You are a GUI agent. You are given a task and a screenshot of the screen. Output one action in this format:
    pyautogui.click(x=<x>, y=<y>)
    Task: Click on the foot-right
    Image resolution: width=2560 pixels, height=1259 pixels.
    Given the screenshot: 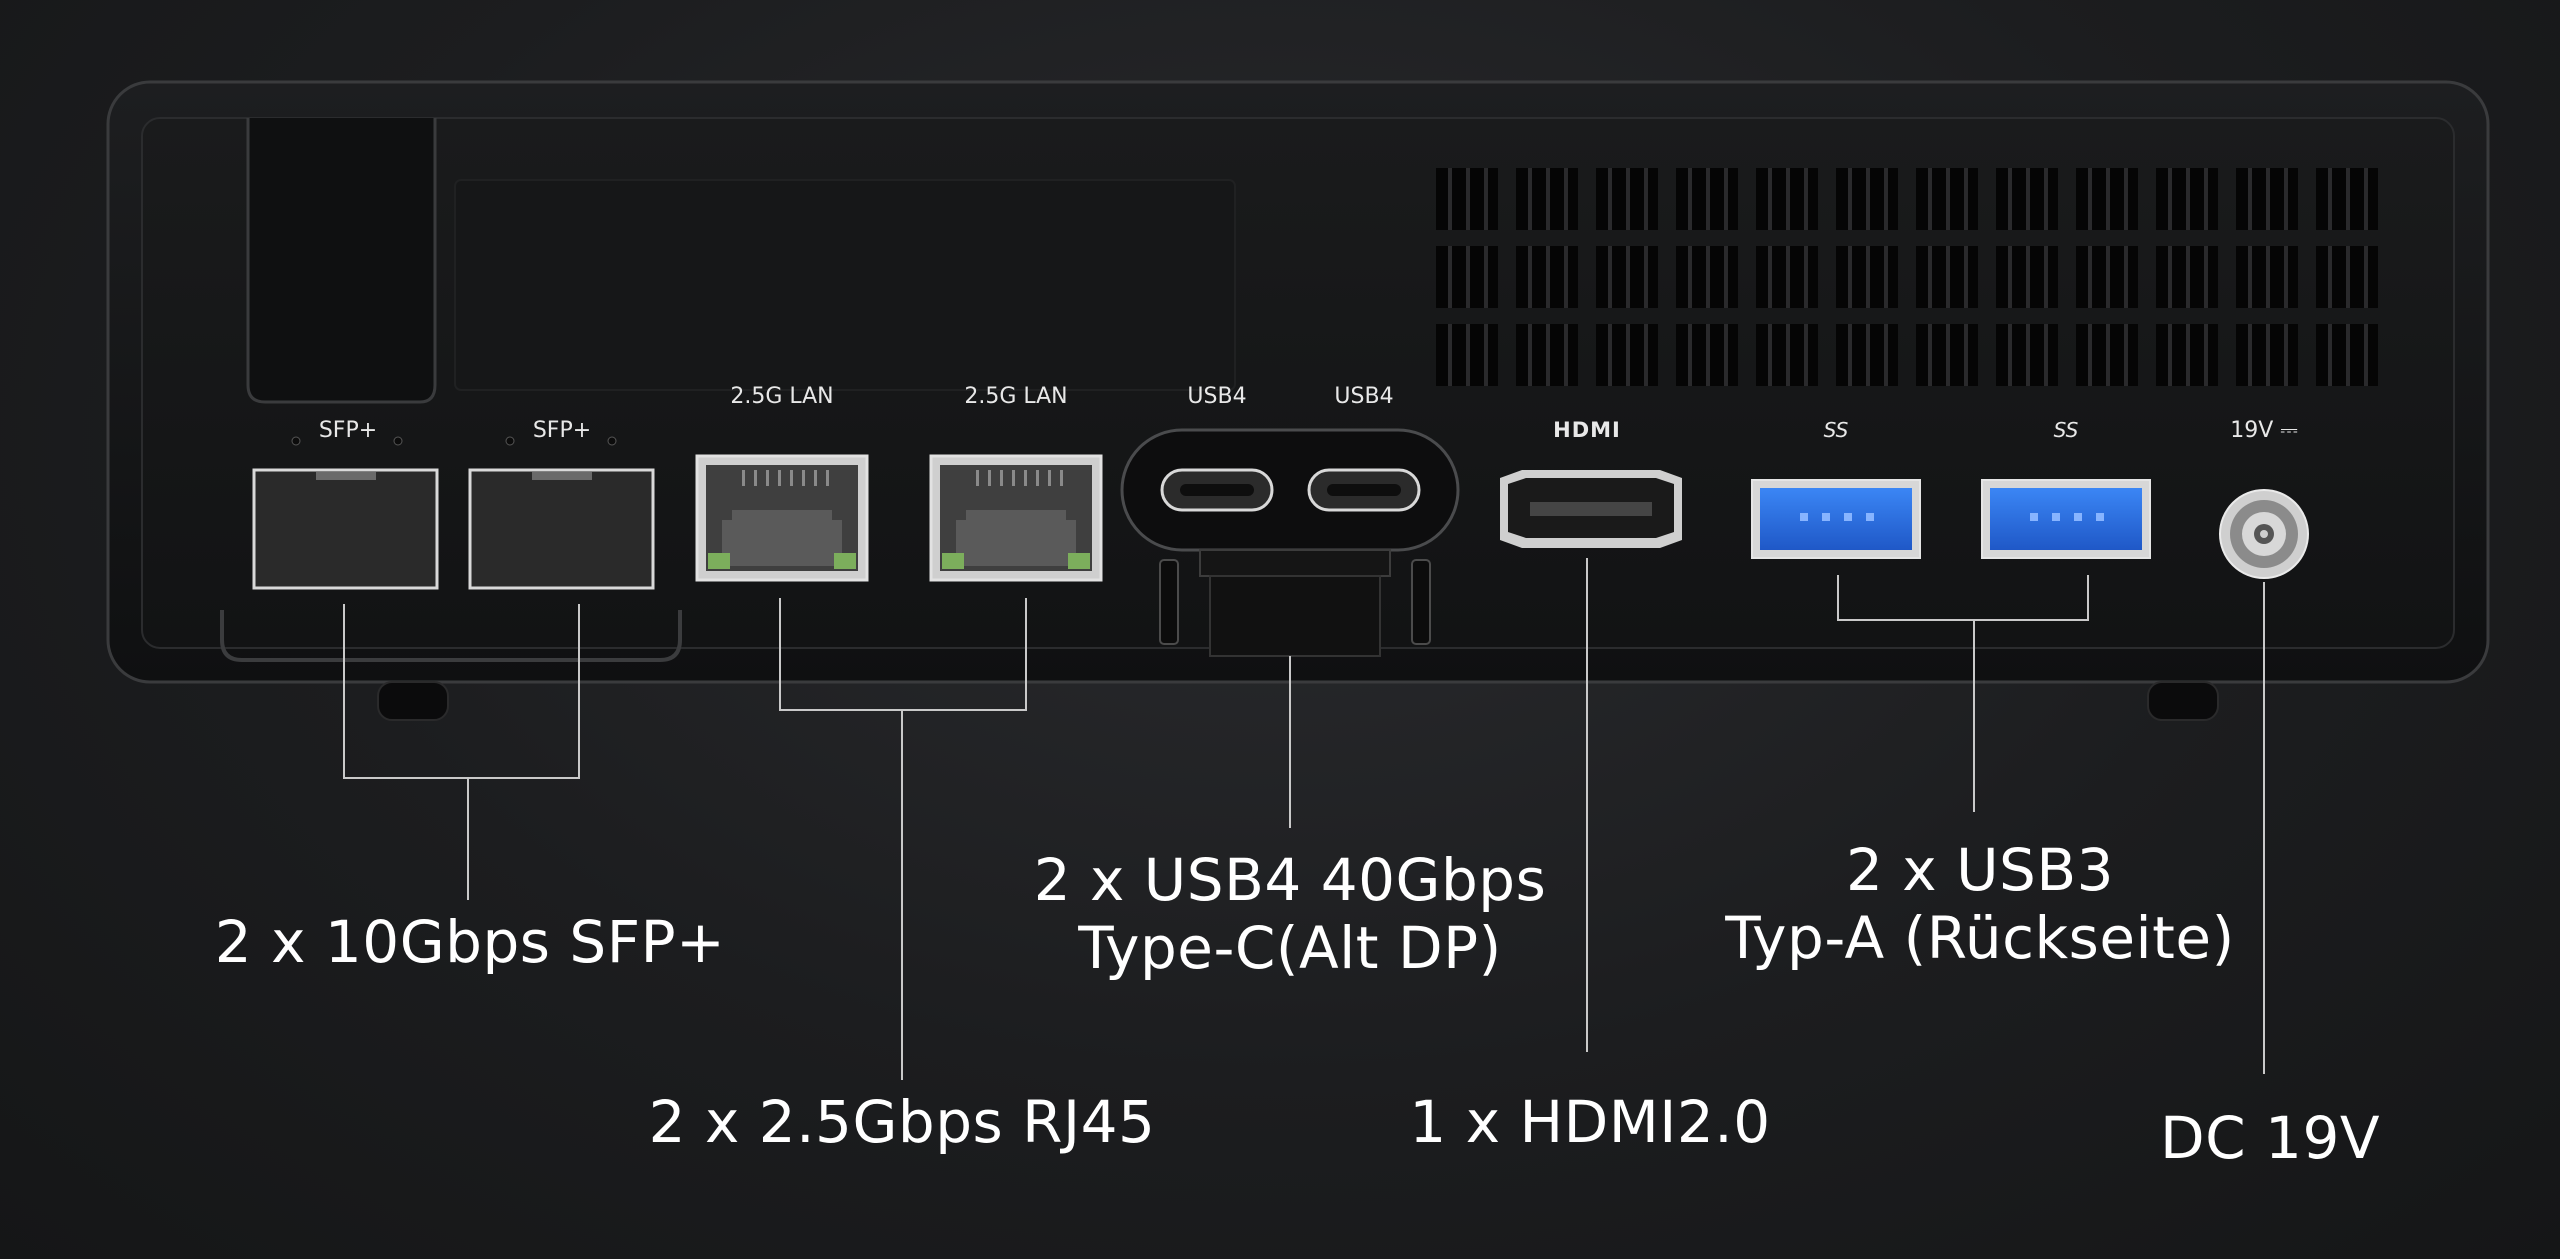 What is the action you would take?
    pyautogui.click(x=2183, y=701)
    